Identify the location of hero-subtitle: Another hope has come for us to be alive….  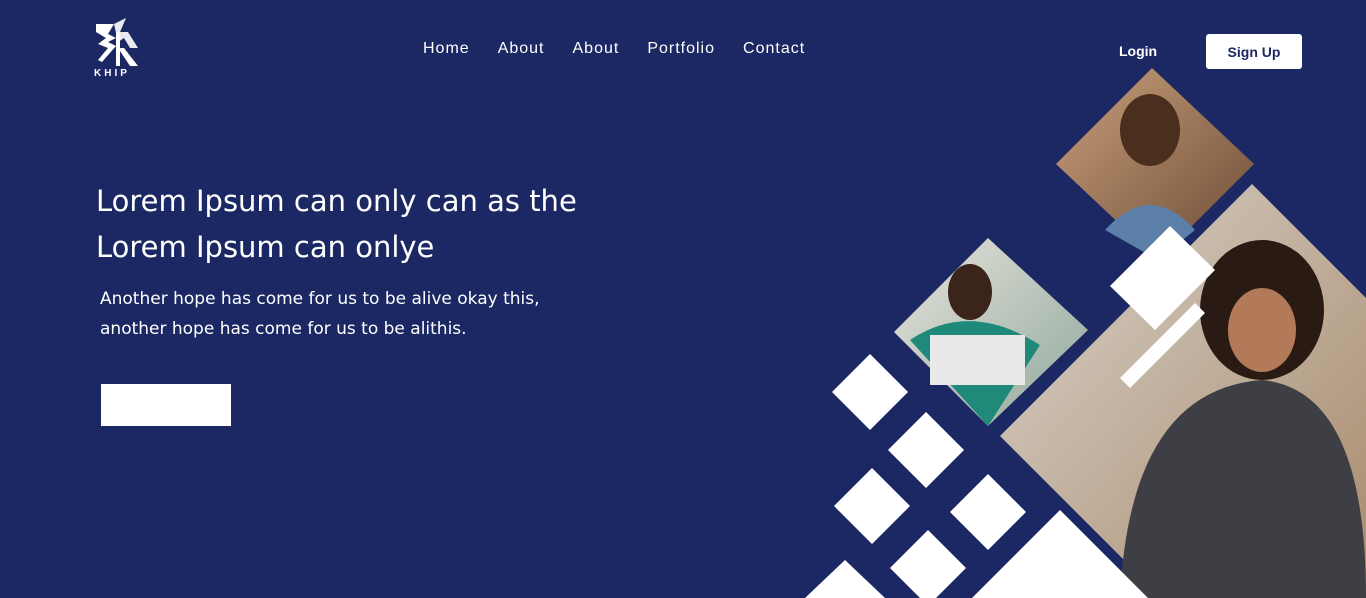
(320, 314).